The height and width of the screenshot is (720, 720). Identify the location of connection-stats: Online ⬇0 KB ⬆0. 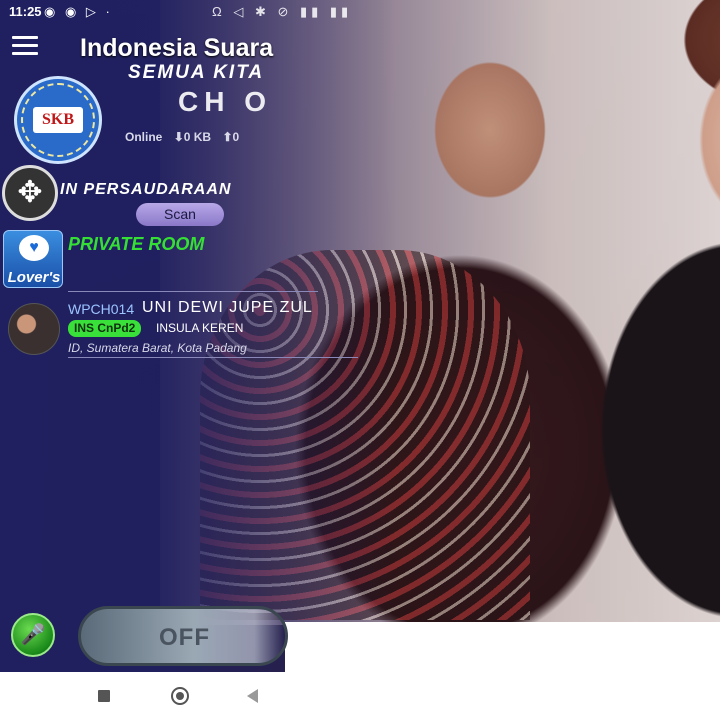
(186, 137).